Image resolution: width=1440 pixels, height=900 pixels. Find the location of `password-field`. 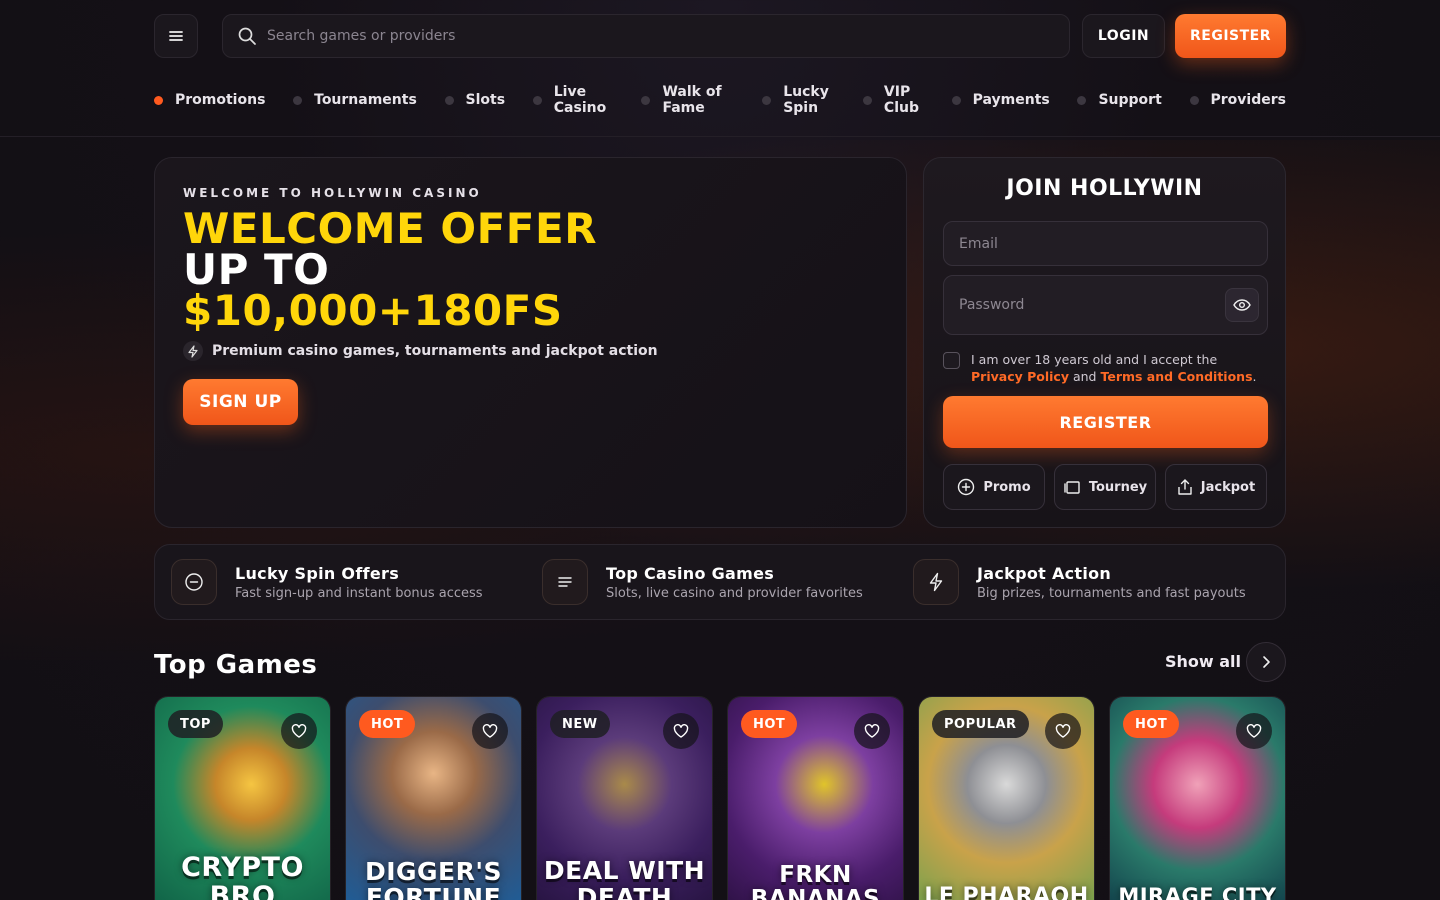

password-field is located at coordinates (1105, 305).